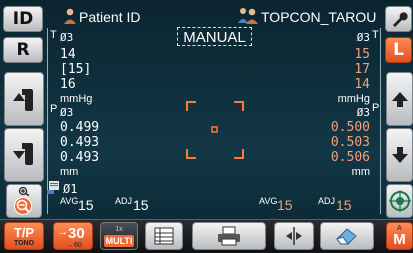 The height and width of the screenshot is (253, 413). What do you see at coordinates (350, 157) in the screenshot?
I see `left-pachy-3: 0.506` at bounding box center [350, 157].